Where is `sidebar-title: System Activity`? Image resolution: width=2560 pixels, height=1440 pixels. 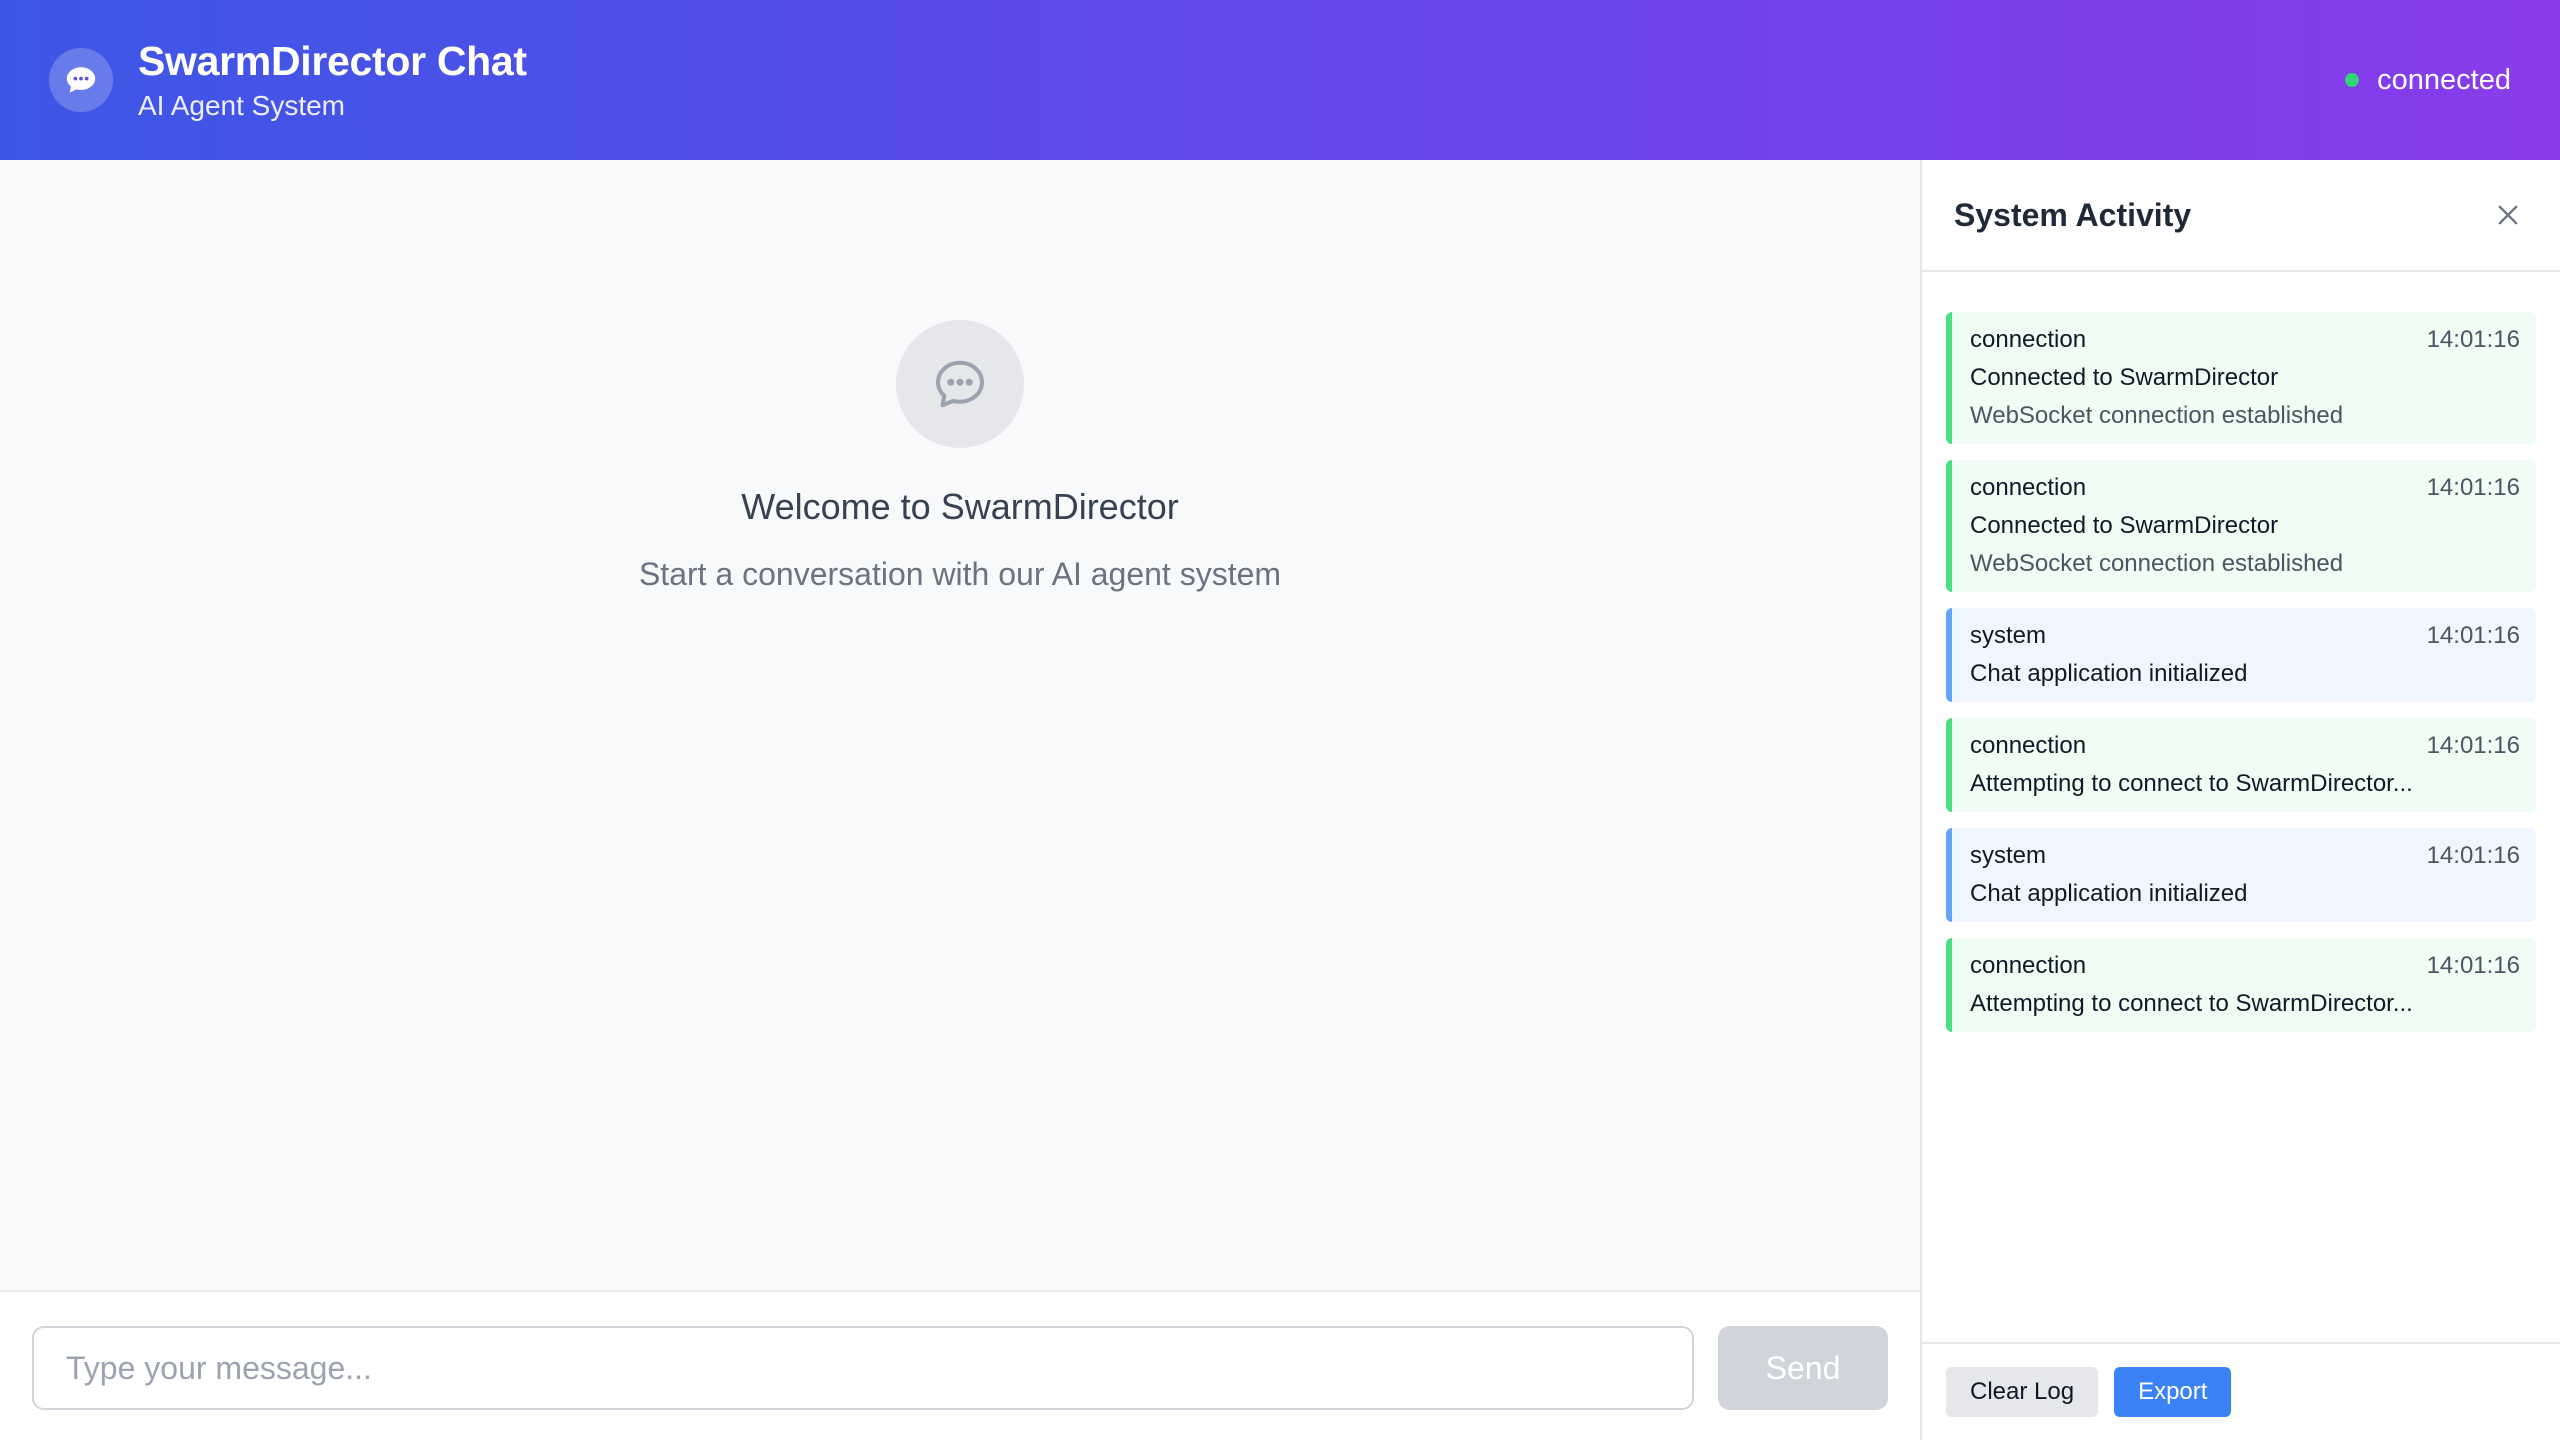
sidebar-title: System Activity is located at coordinates (2073, 214).